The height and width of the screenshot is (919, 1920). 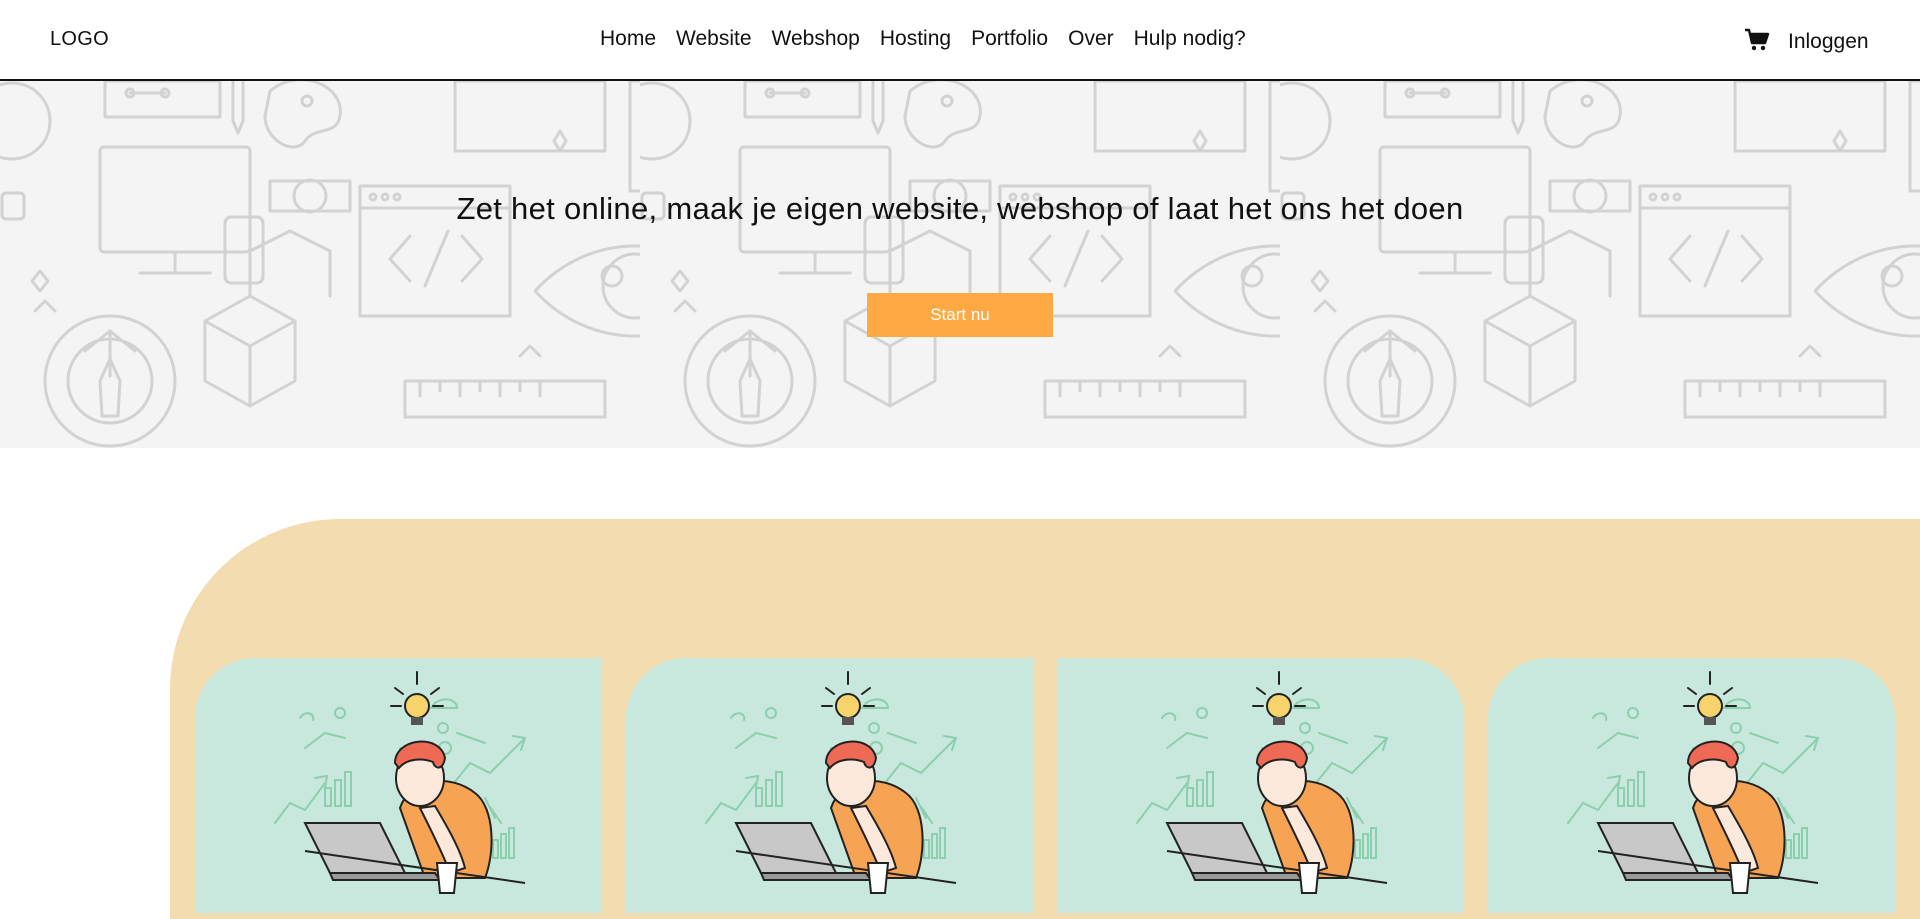 I want to click on logo: LOGO, so click(x=79, y=39).